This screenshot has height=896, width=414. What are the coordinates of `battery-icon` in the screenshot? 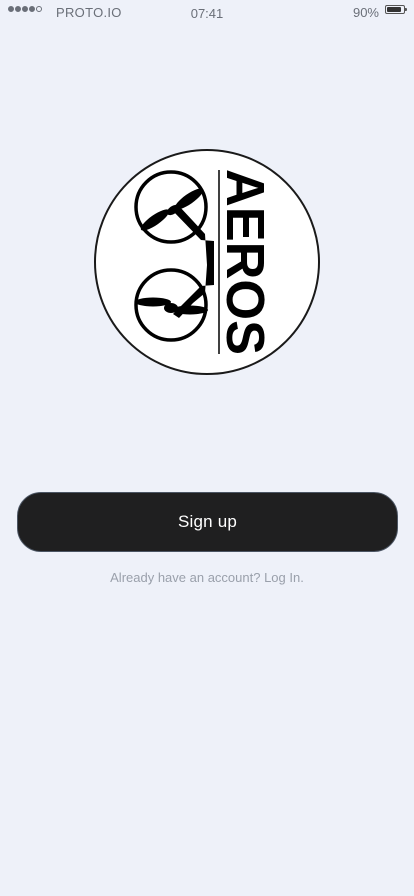 It's located at (396, 9).